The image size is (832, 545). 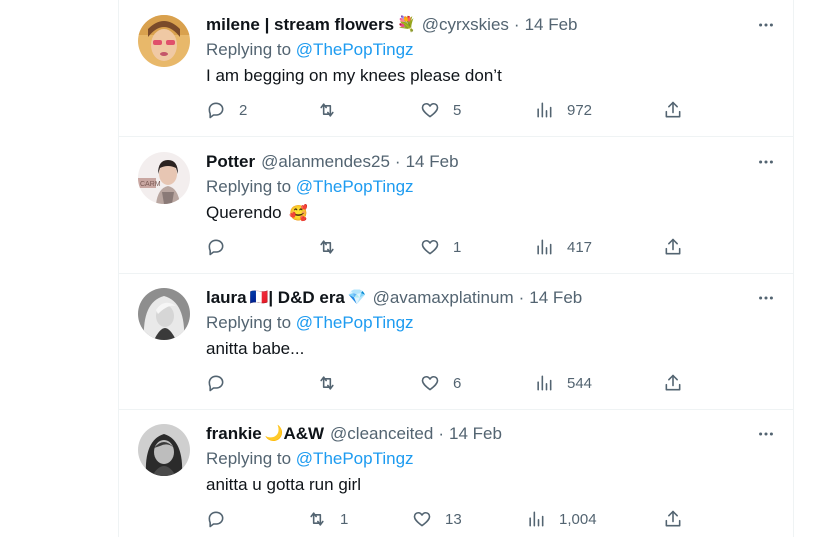 I want to click on retweet-count: 1, so click(x=344, y=519).